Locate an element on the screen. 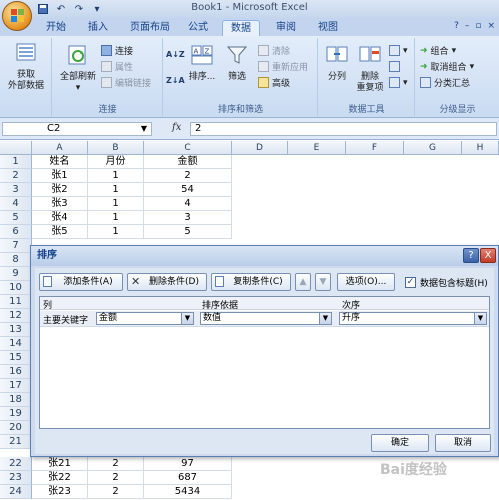  row-header: 14 is located at coordinates (16, 344).